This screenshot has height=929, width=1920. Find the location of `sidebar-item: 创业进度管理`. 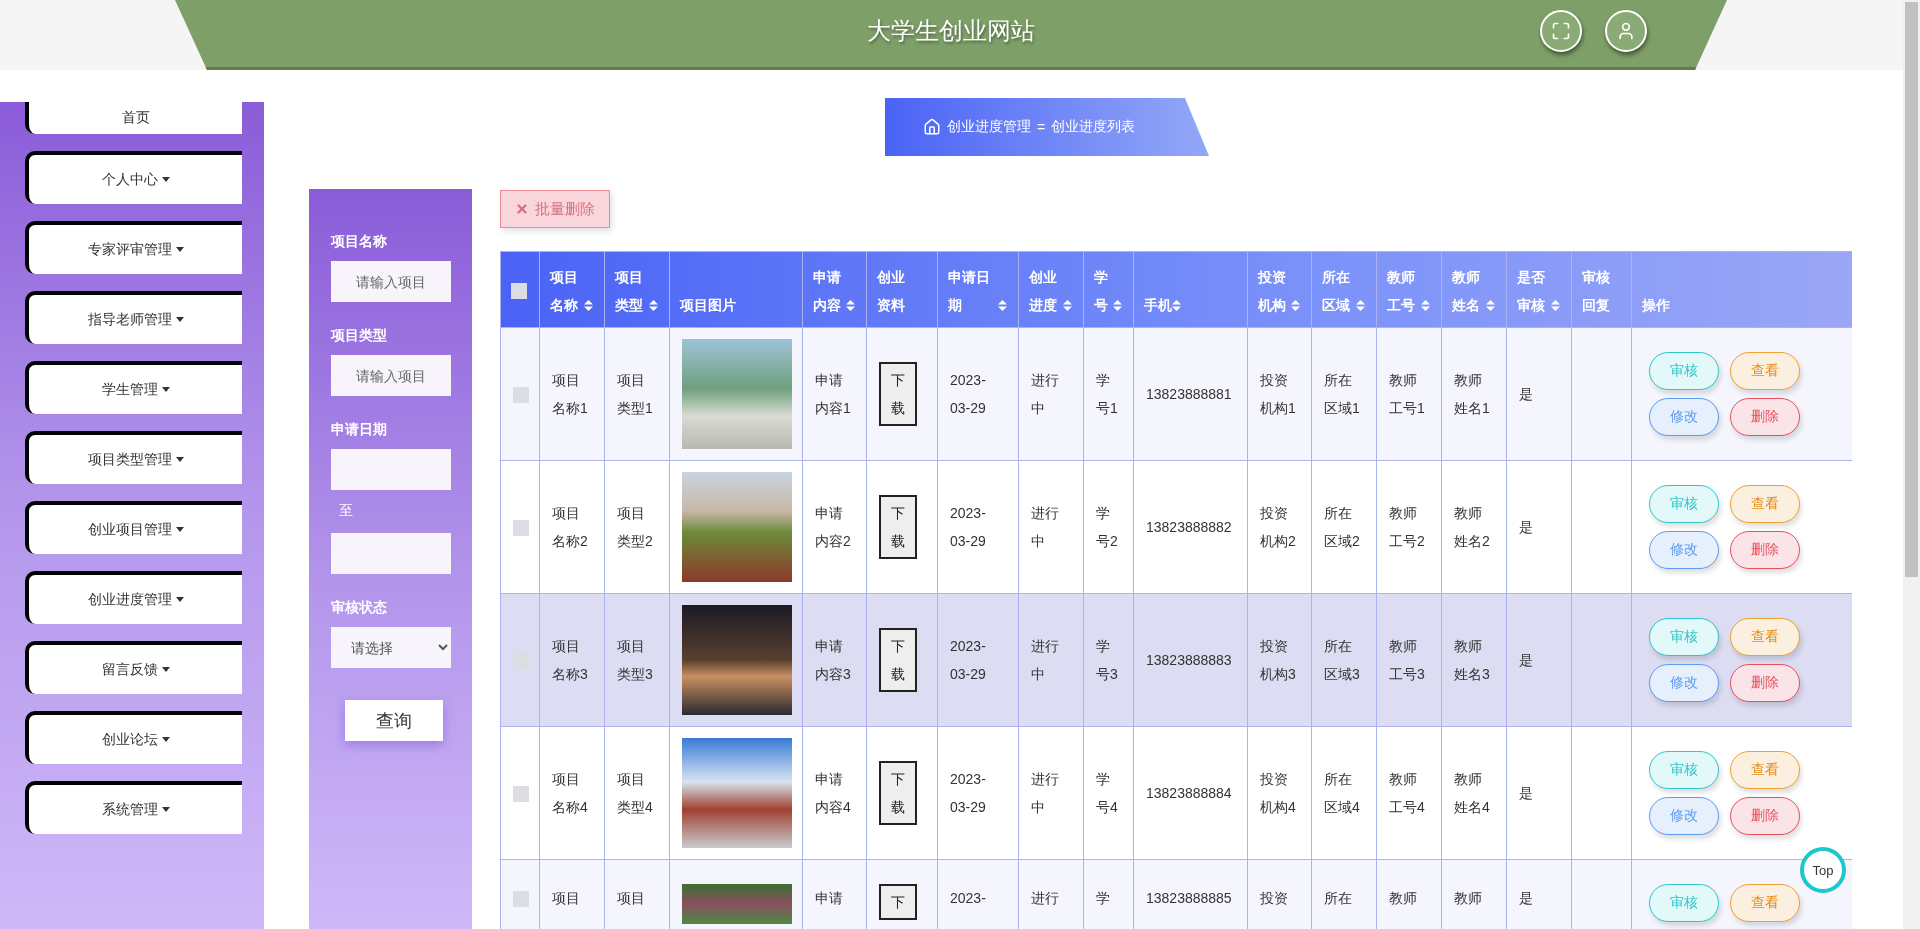

sidebar-item: 创业进度管理 is located at coordinates (133, 597).